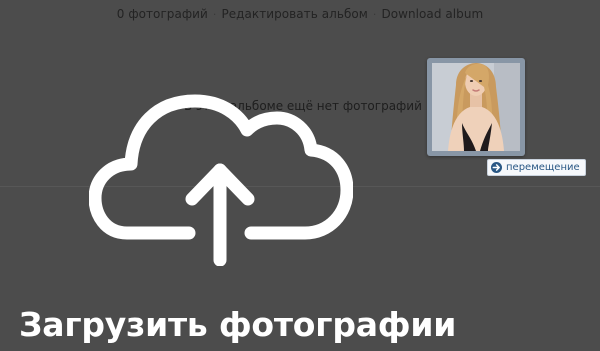  What do you see at coordinates (294, 14) in the screenshot?
I see `edit-album-link: Редактировать альбом` at bounding box center [294, 14].